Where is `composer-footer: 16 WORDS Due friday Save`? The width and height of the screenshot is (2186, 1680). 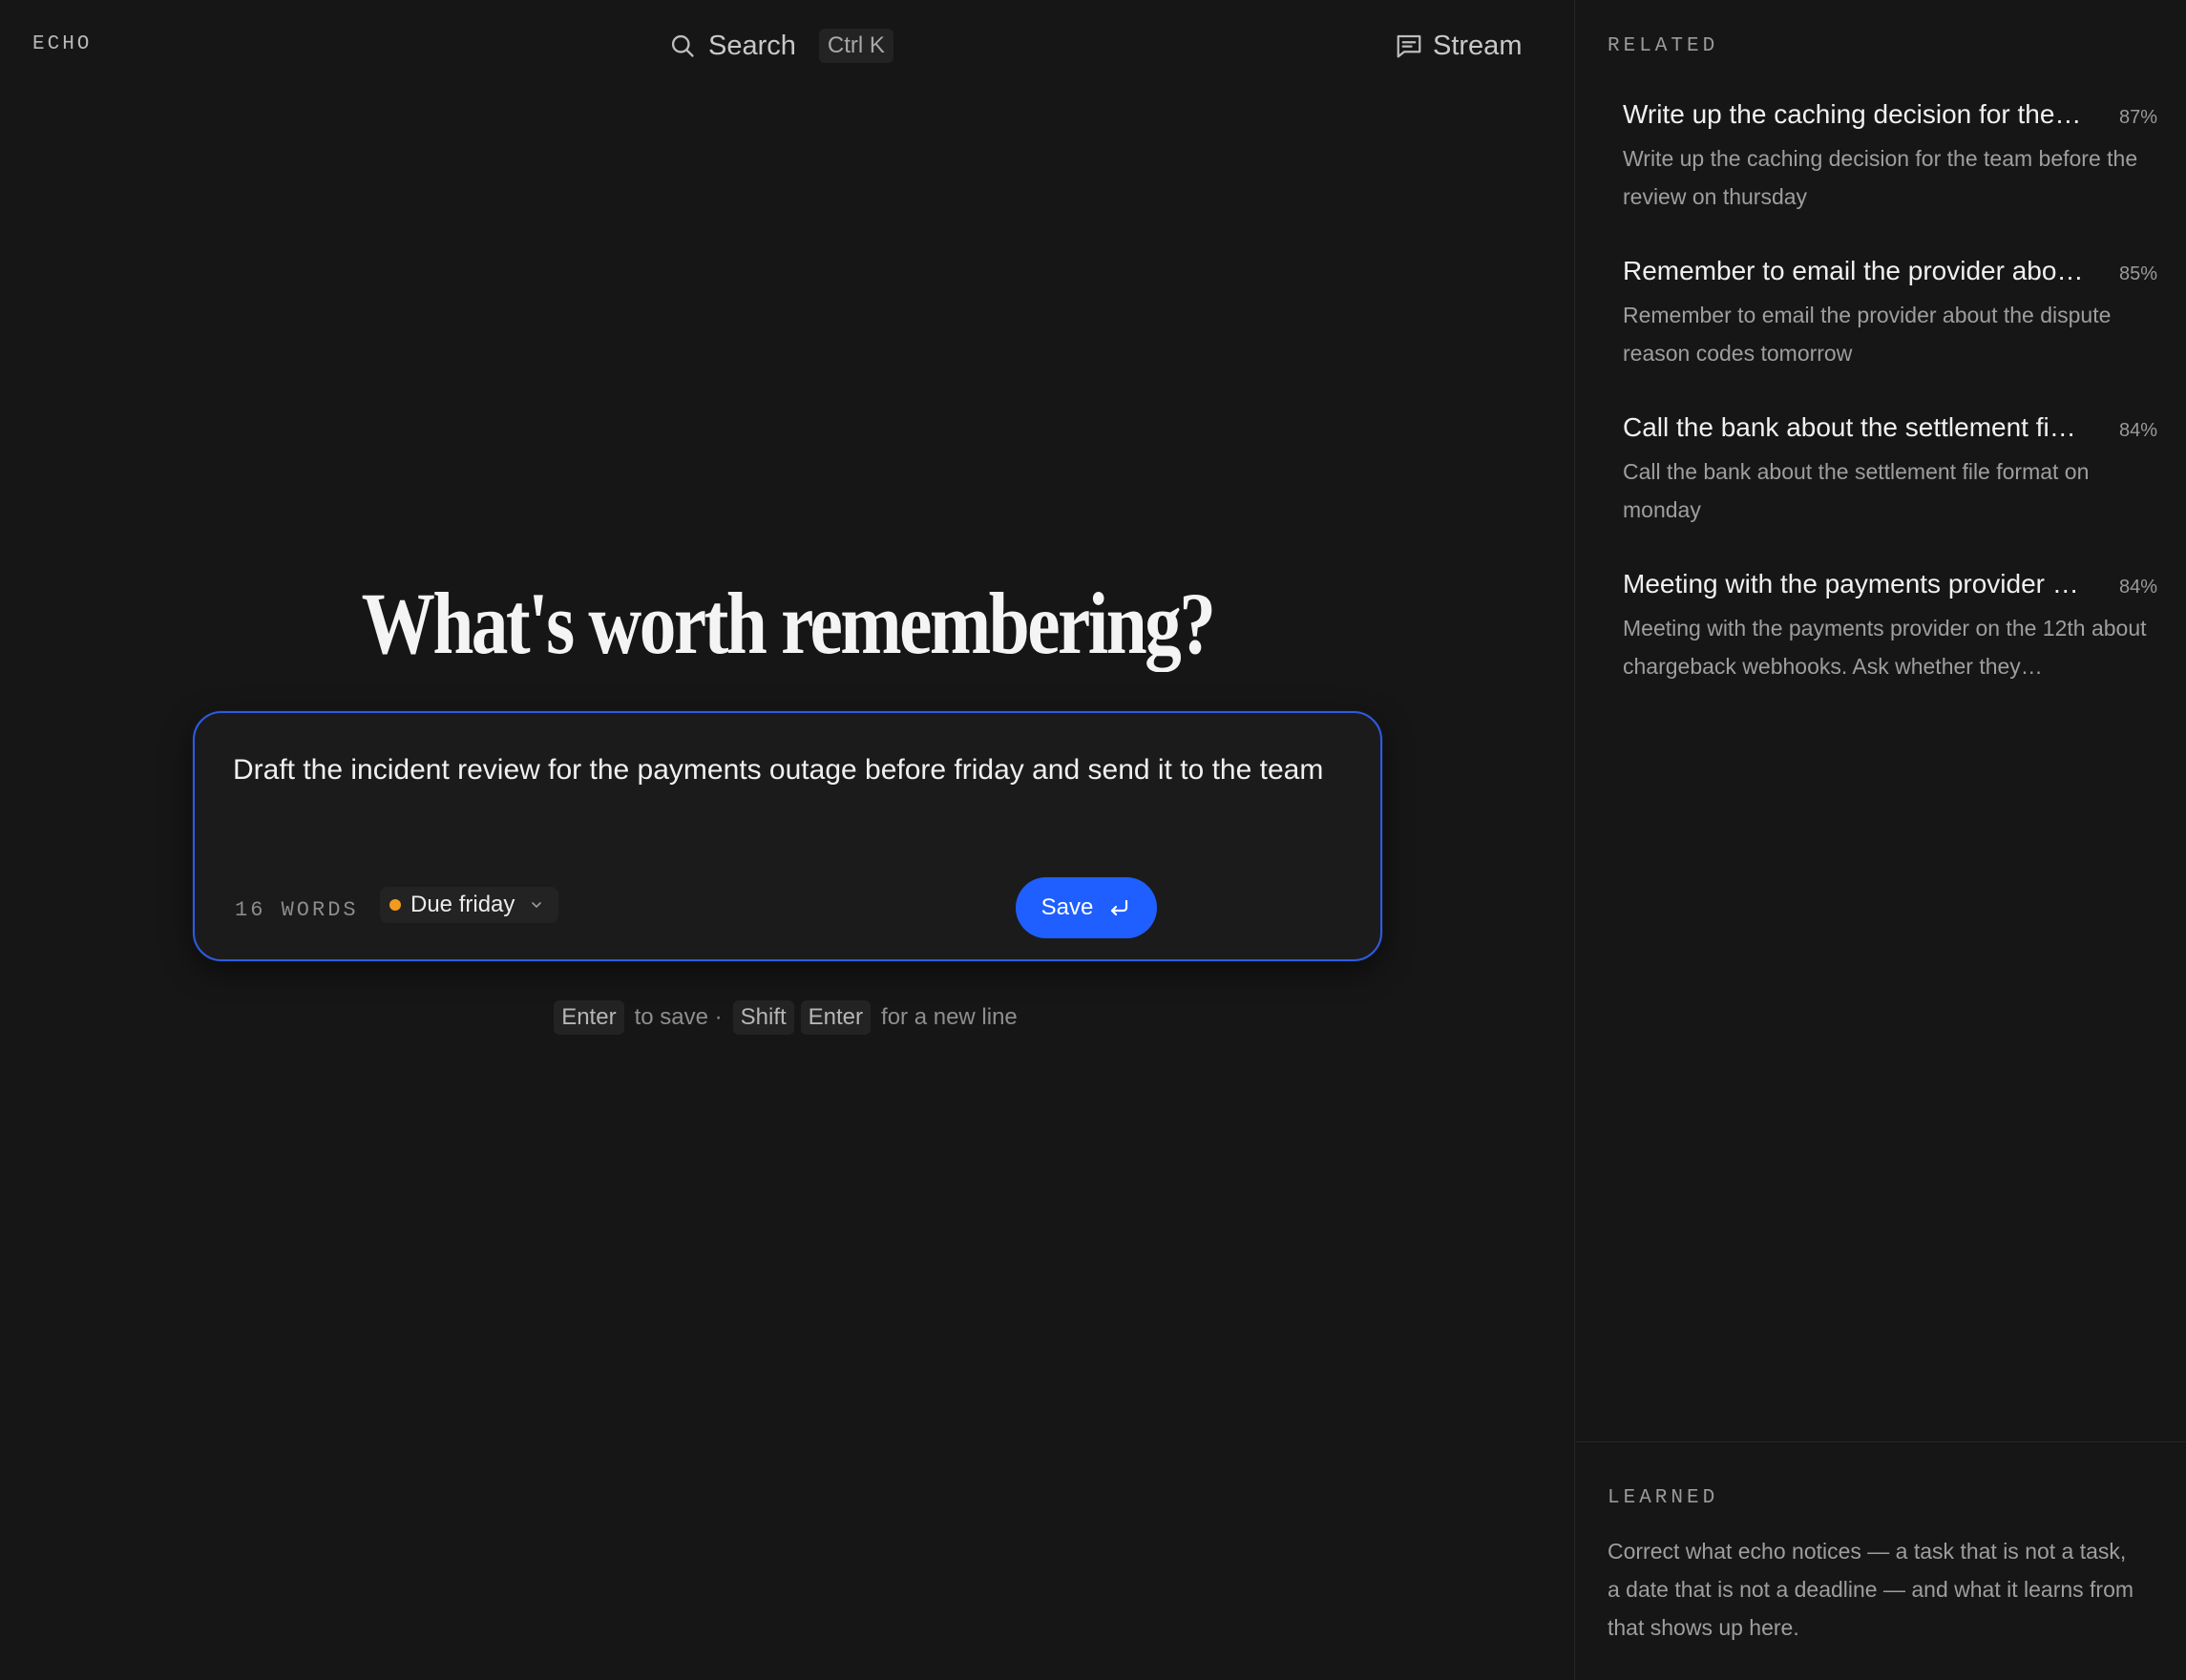
composer-footer: 16 WORDS Due friday Save is located at coordinates (789, 909).